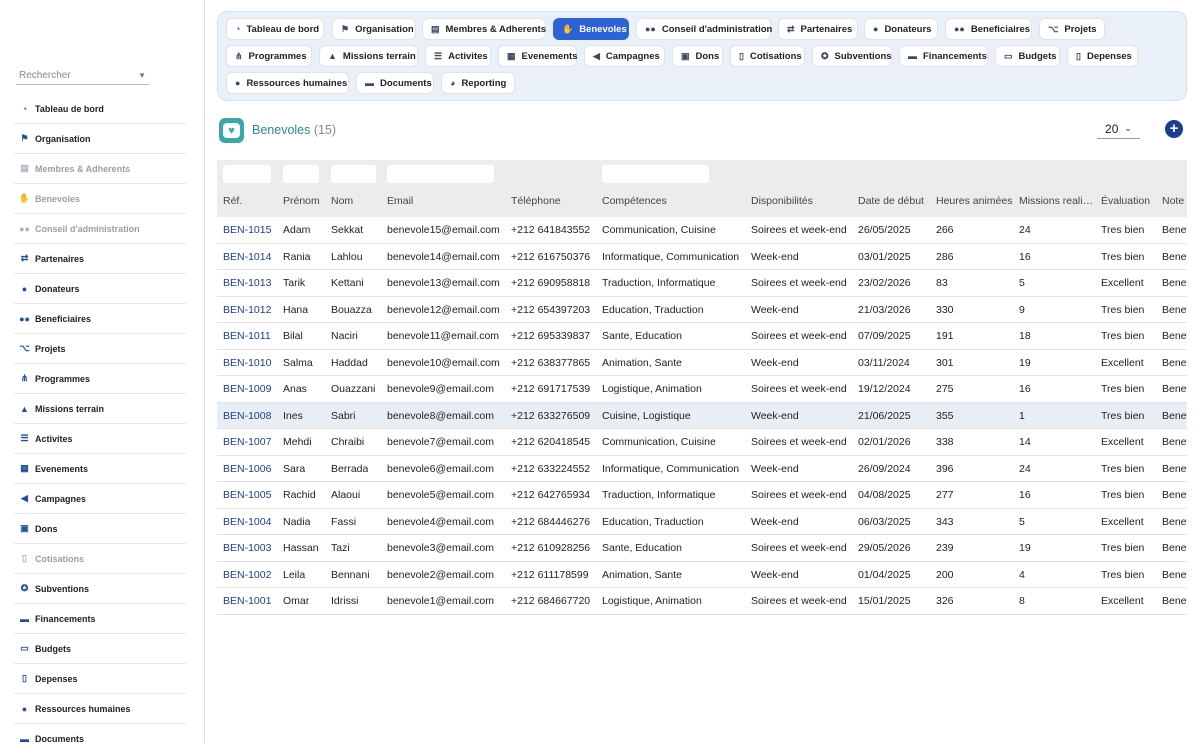  I want to click on tab-cotisations: ▯ Cotisations, so click(767, 56).